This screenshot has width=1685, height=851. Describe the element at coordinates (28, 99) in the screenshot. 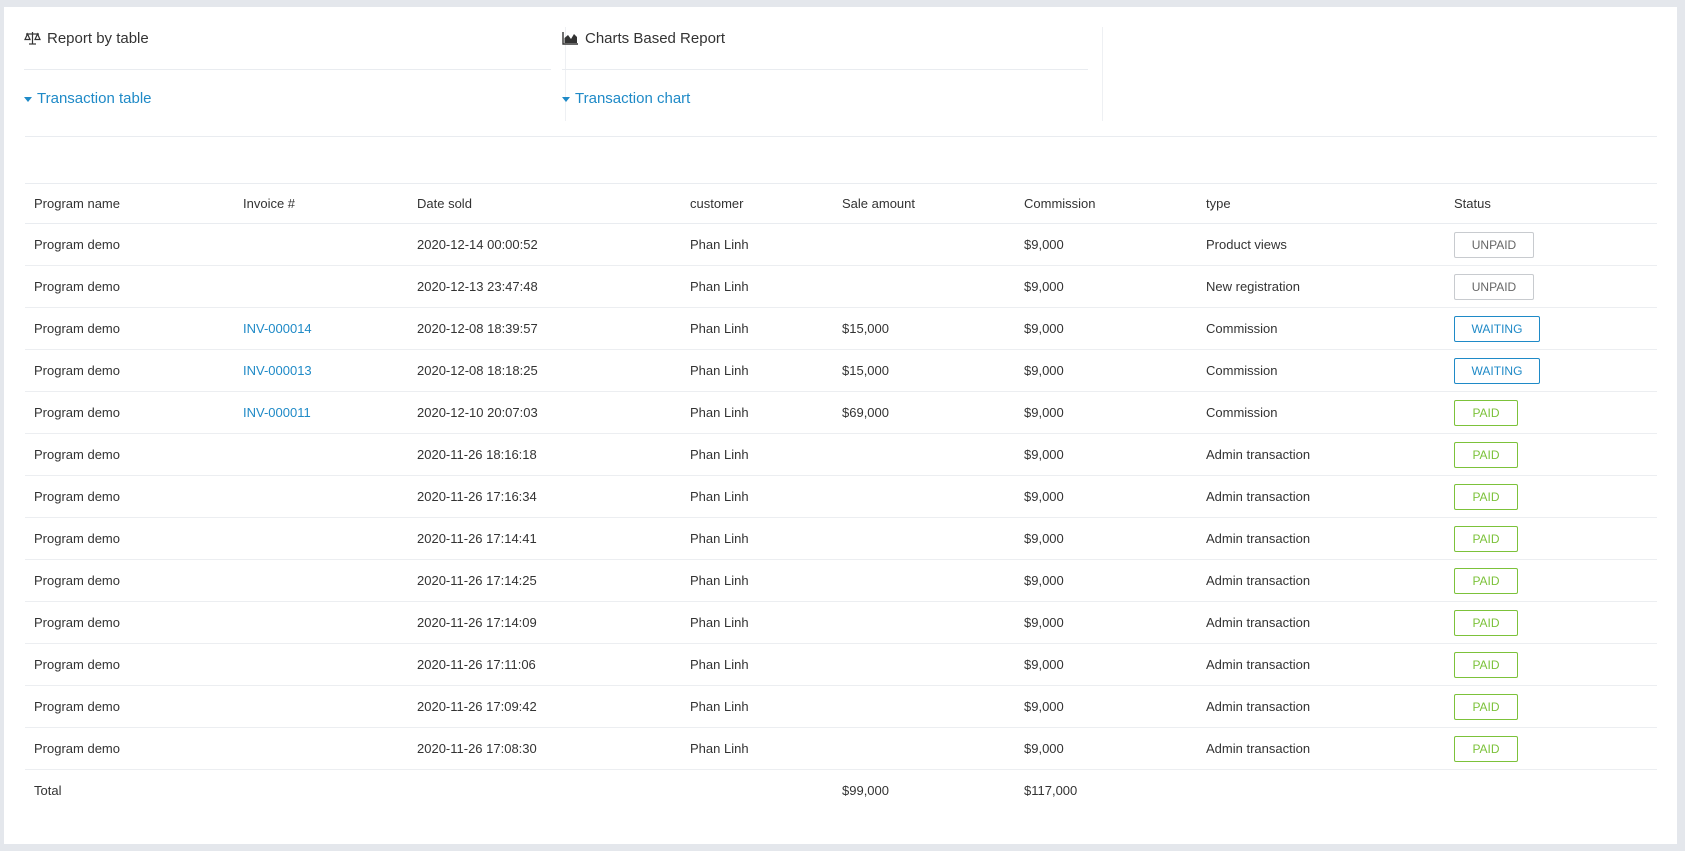

I see `caret-down-icon` at that location.